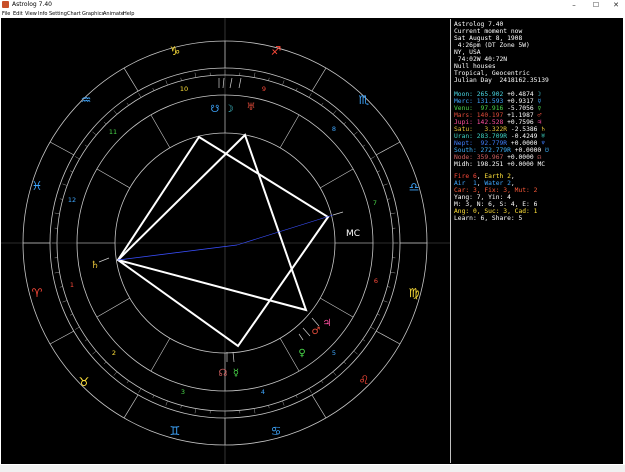  Describe the element at coordinates (223, 373) in the screenshot. I see `north-node-icon: ☊` at that location.